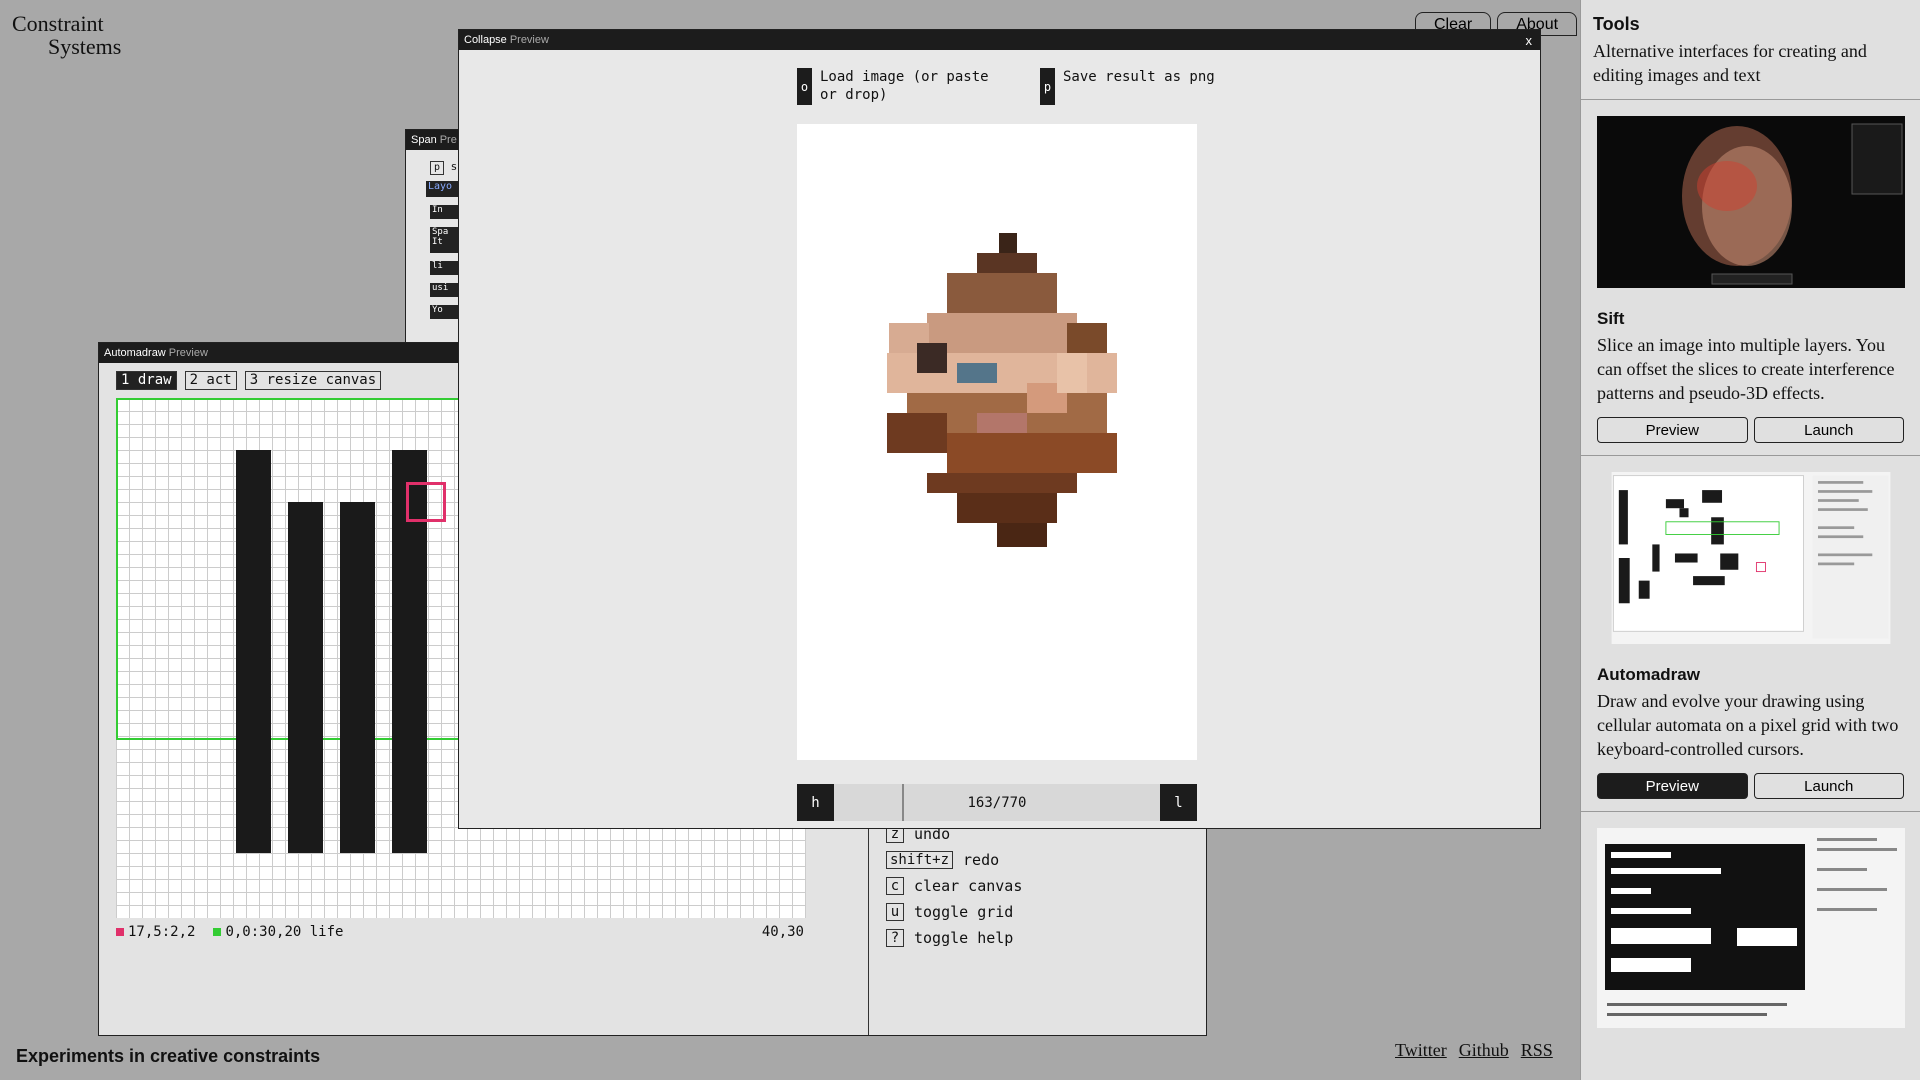 The image size is (1920, 1080). I want to click on collapse-canvas, so click(997, 442).